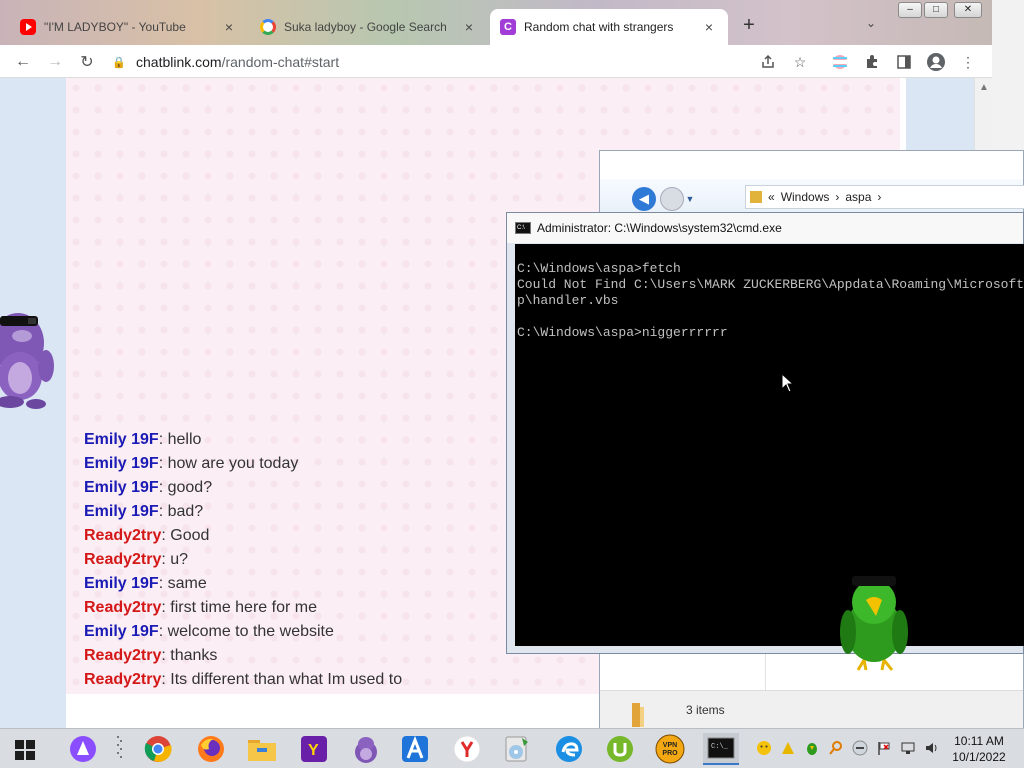 The width and height of the screenshot is (1024, 768). Describe the element at coordinates (599, 268) in the screenshot. I see `console-line: C:\Windows\aspa>fetch` at that location.